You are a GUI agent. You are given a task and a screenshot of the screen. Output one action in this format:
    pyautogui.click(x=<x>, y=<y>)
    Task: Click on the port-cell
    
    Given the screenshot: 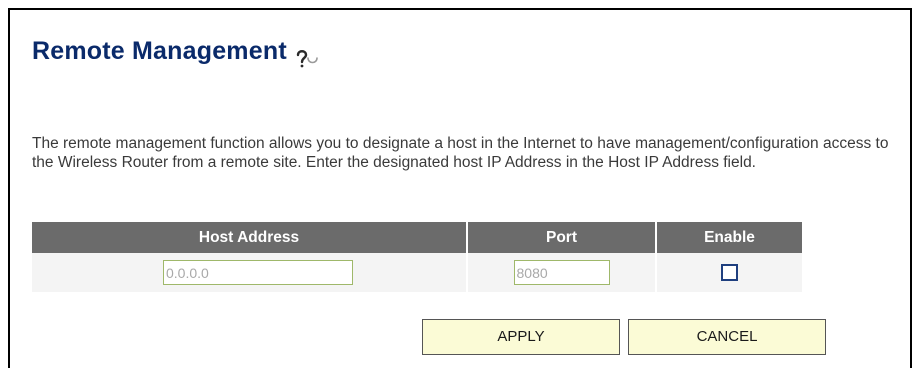 What is the action you would take?
    pyautogui.click(x=562, y=272)
    